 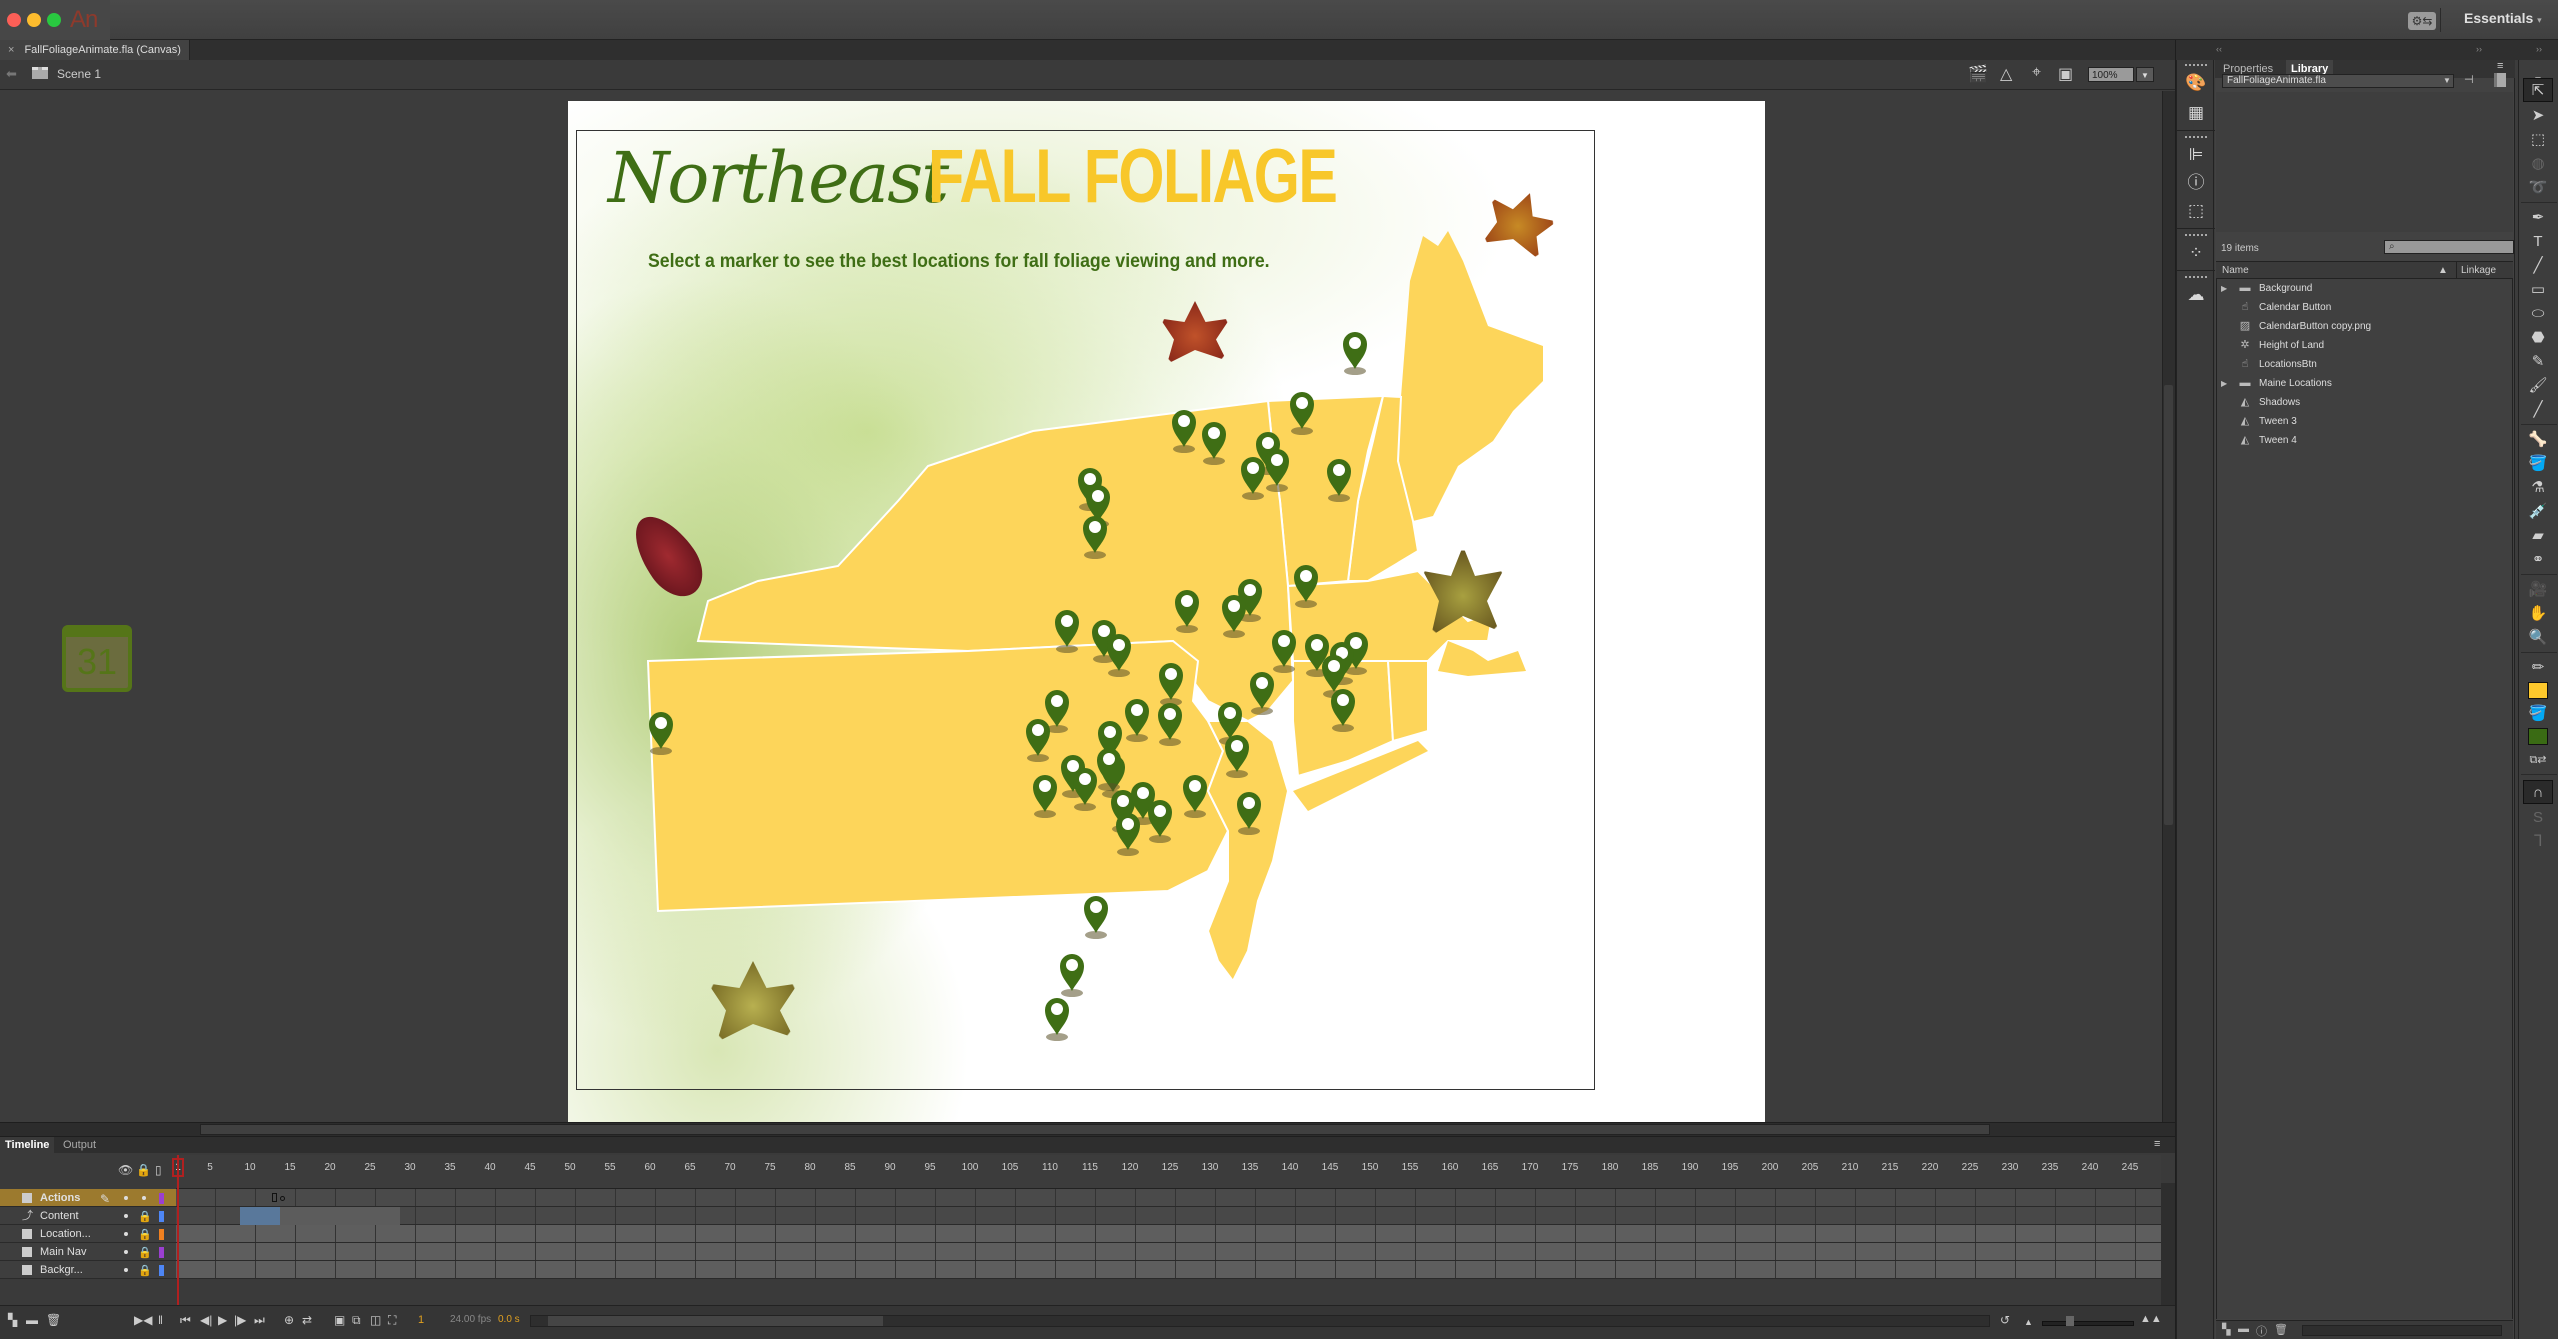 What do you see at coordinates (178, 1230) in the screenshot?
I see `playhead` at bounding box center [178, 1230].